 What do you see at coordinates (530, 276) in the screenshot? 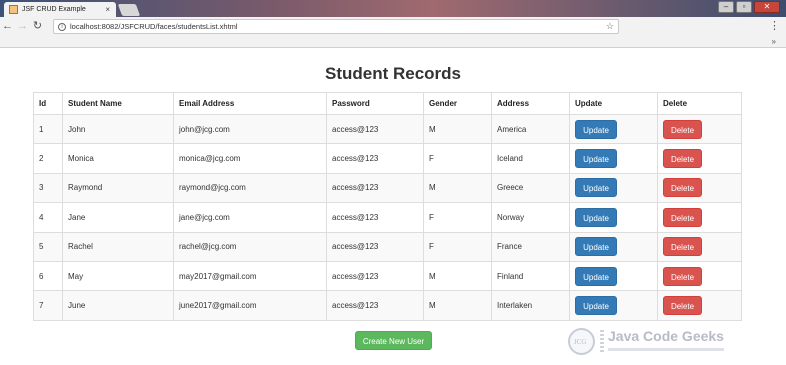
I see `cell-address: Finland` at bounding box center [530, 276].